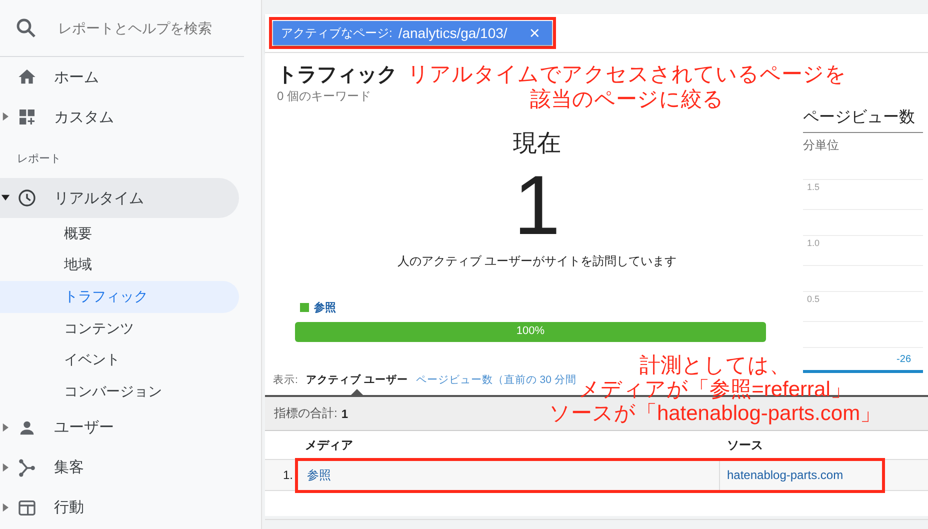 The width and height of the screenshot is (928, 529). I want to click on legend-label: 参照, so click(325, 307).